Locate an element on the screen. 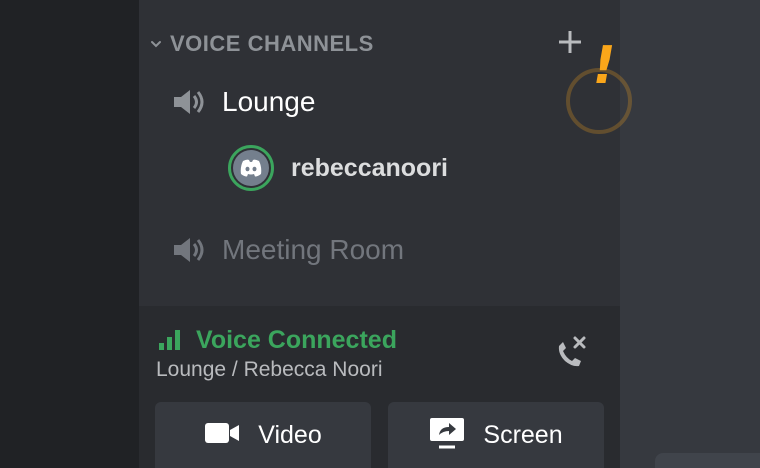 The height and width of the screenshot is (468, 760). voice-status-row: Voice Connected is located at coordinates (277, 340).